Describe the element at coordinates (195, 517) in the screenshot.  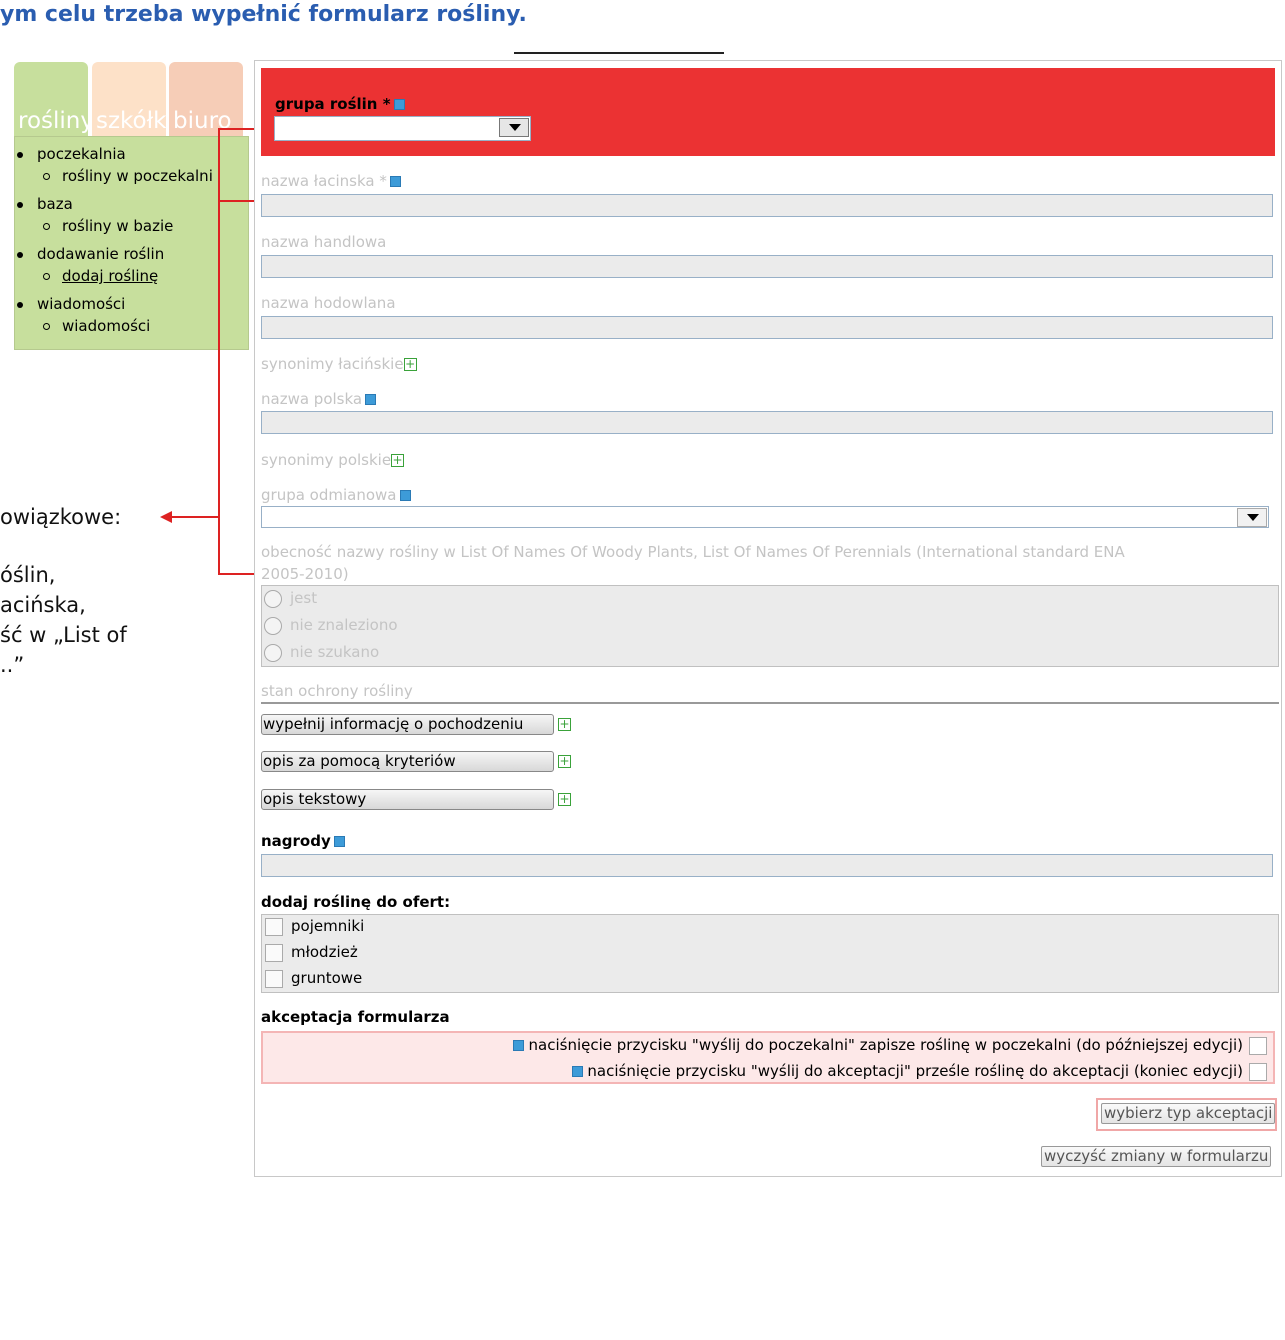
I see `connector-to-annotation` at that location.